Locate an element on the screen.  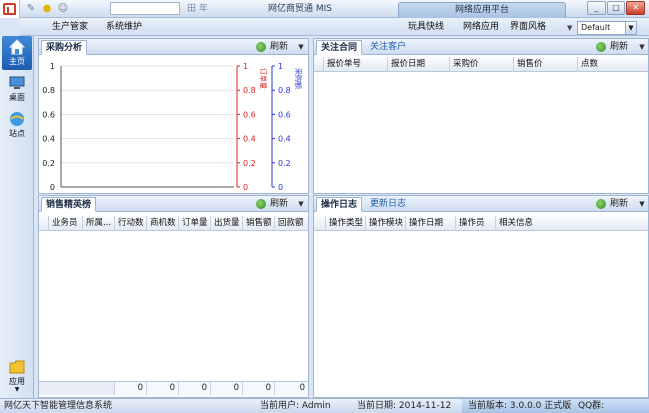
right-axis-2-tick-label: 0.2 is located at coordinates (284, 163).